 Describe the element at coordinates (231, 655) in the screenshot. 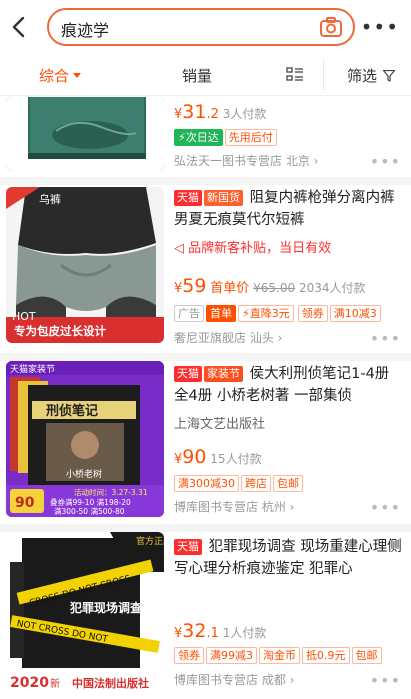

I see `discount-badge: 满99减3` at that location.